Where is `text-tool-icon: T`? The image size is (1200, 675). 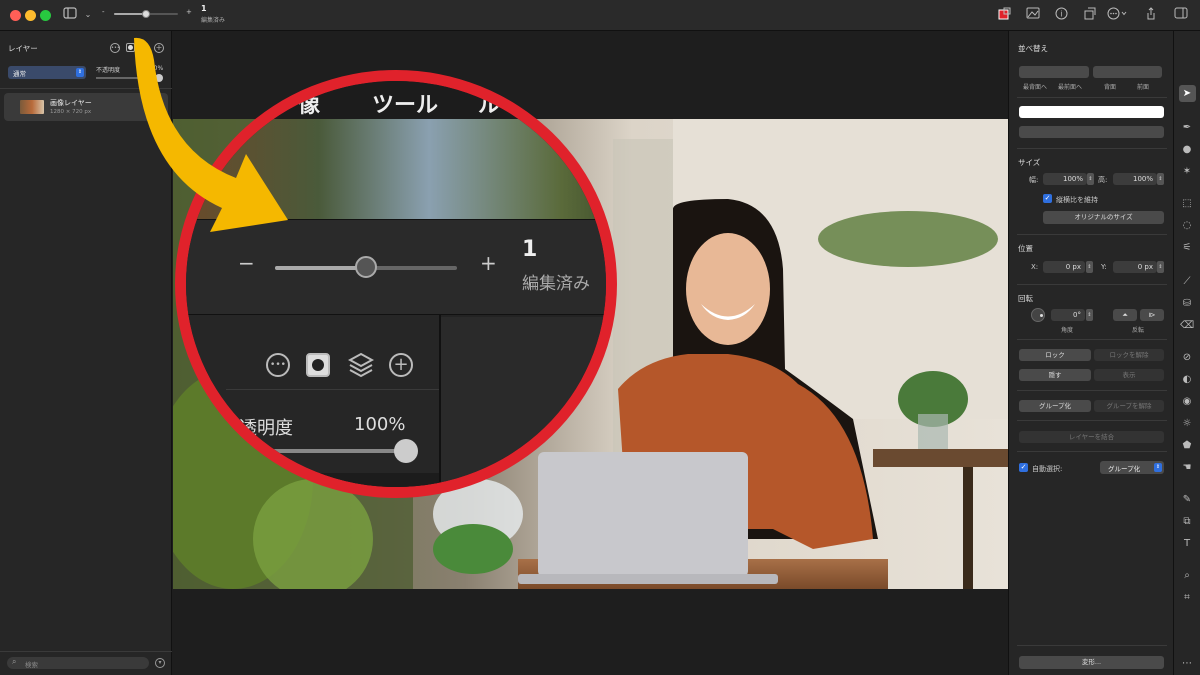 text-tool-icon: T is located at coordinates (1187, 544).